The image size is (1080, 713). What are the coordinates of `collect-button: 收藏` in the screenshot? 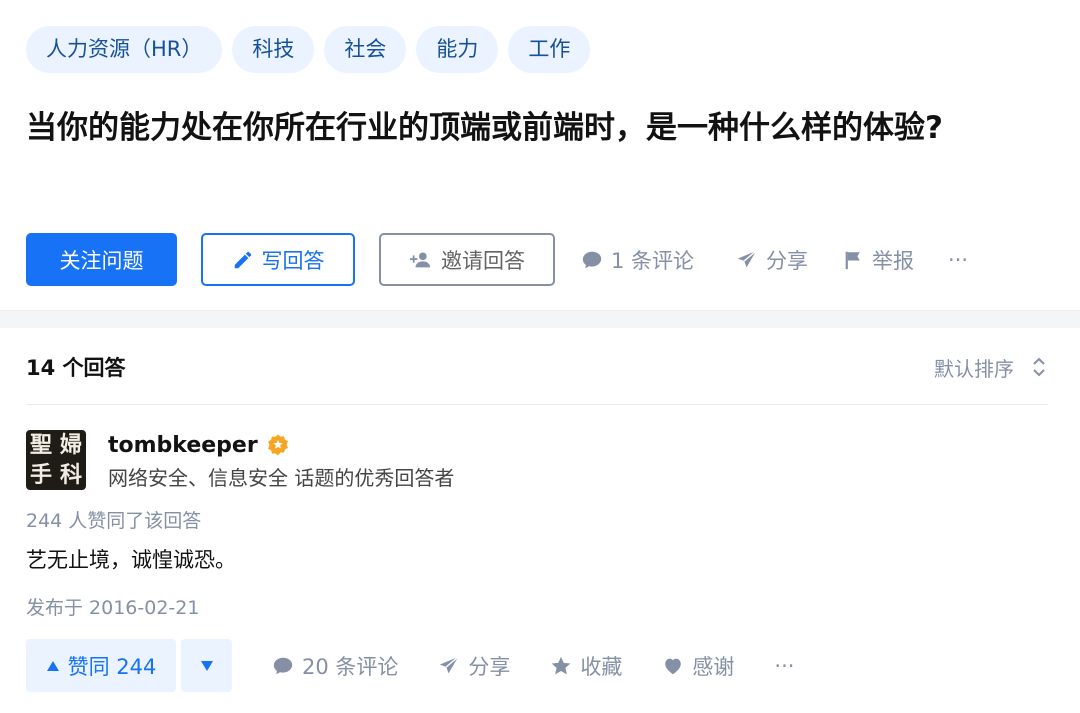 It's located at (586, 666).